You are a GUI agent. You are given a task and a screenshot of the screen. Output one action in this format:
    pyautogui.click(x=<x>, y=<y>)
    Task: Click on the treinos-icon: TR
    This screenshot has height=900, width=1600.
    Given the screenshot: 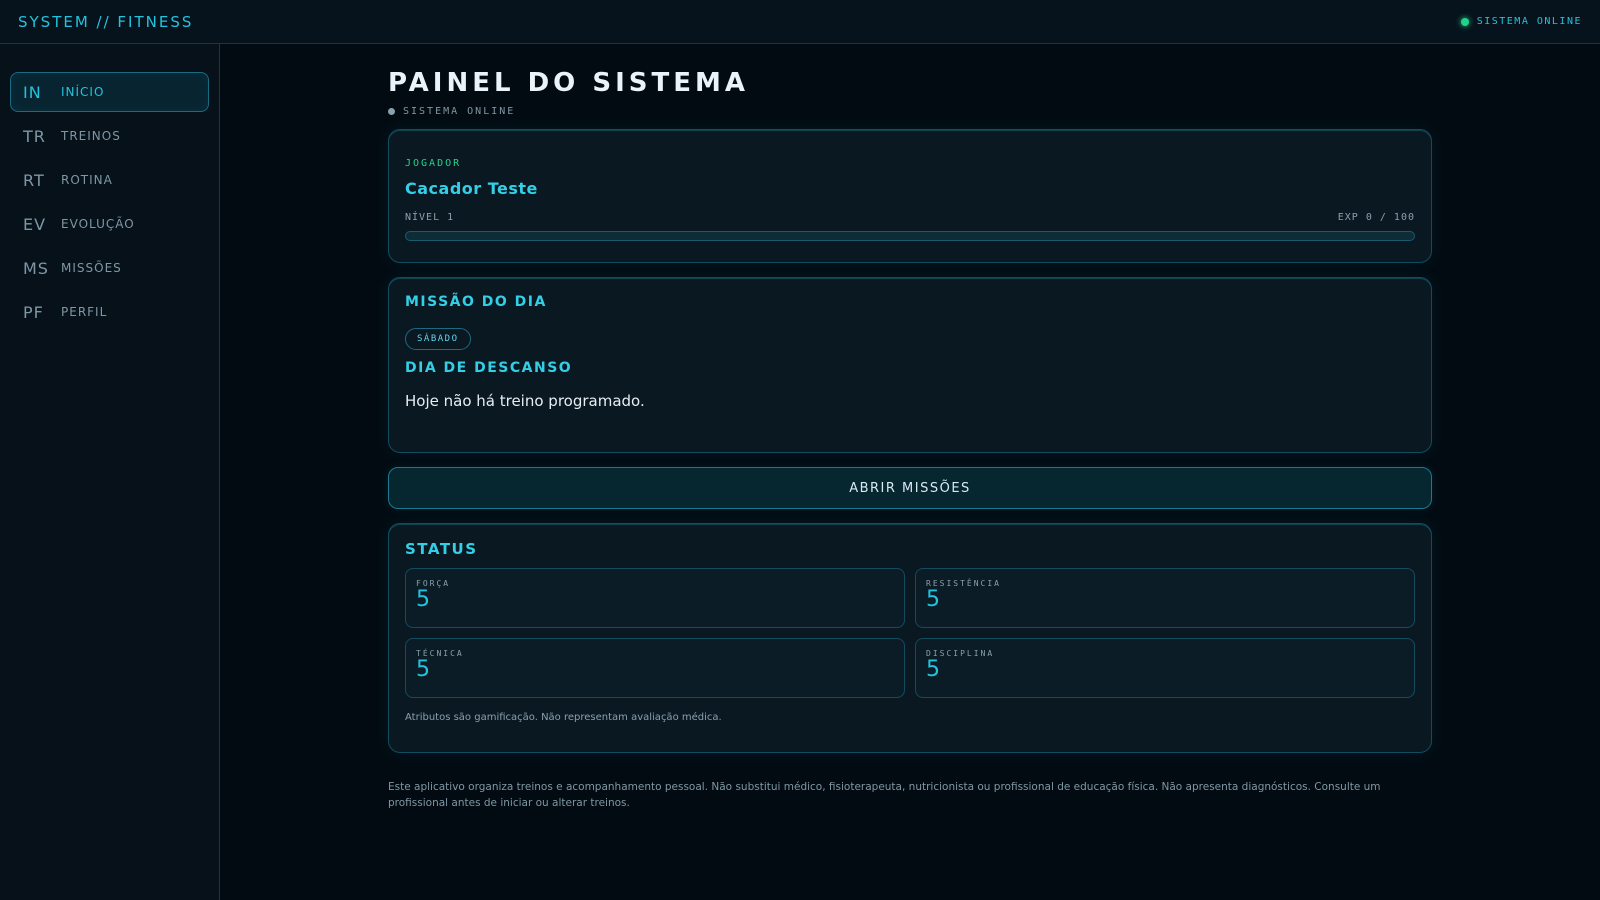 What is the action you would take?
    pyautogui.click(x=34, y=136)
    